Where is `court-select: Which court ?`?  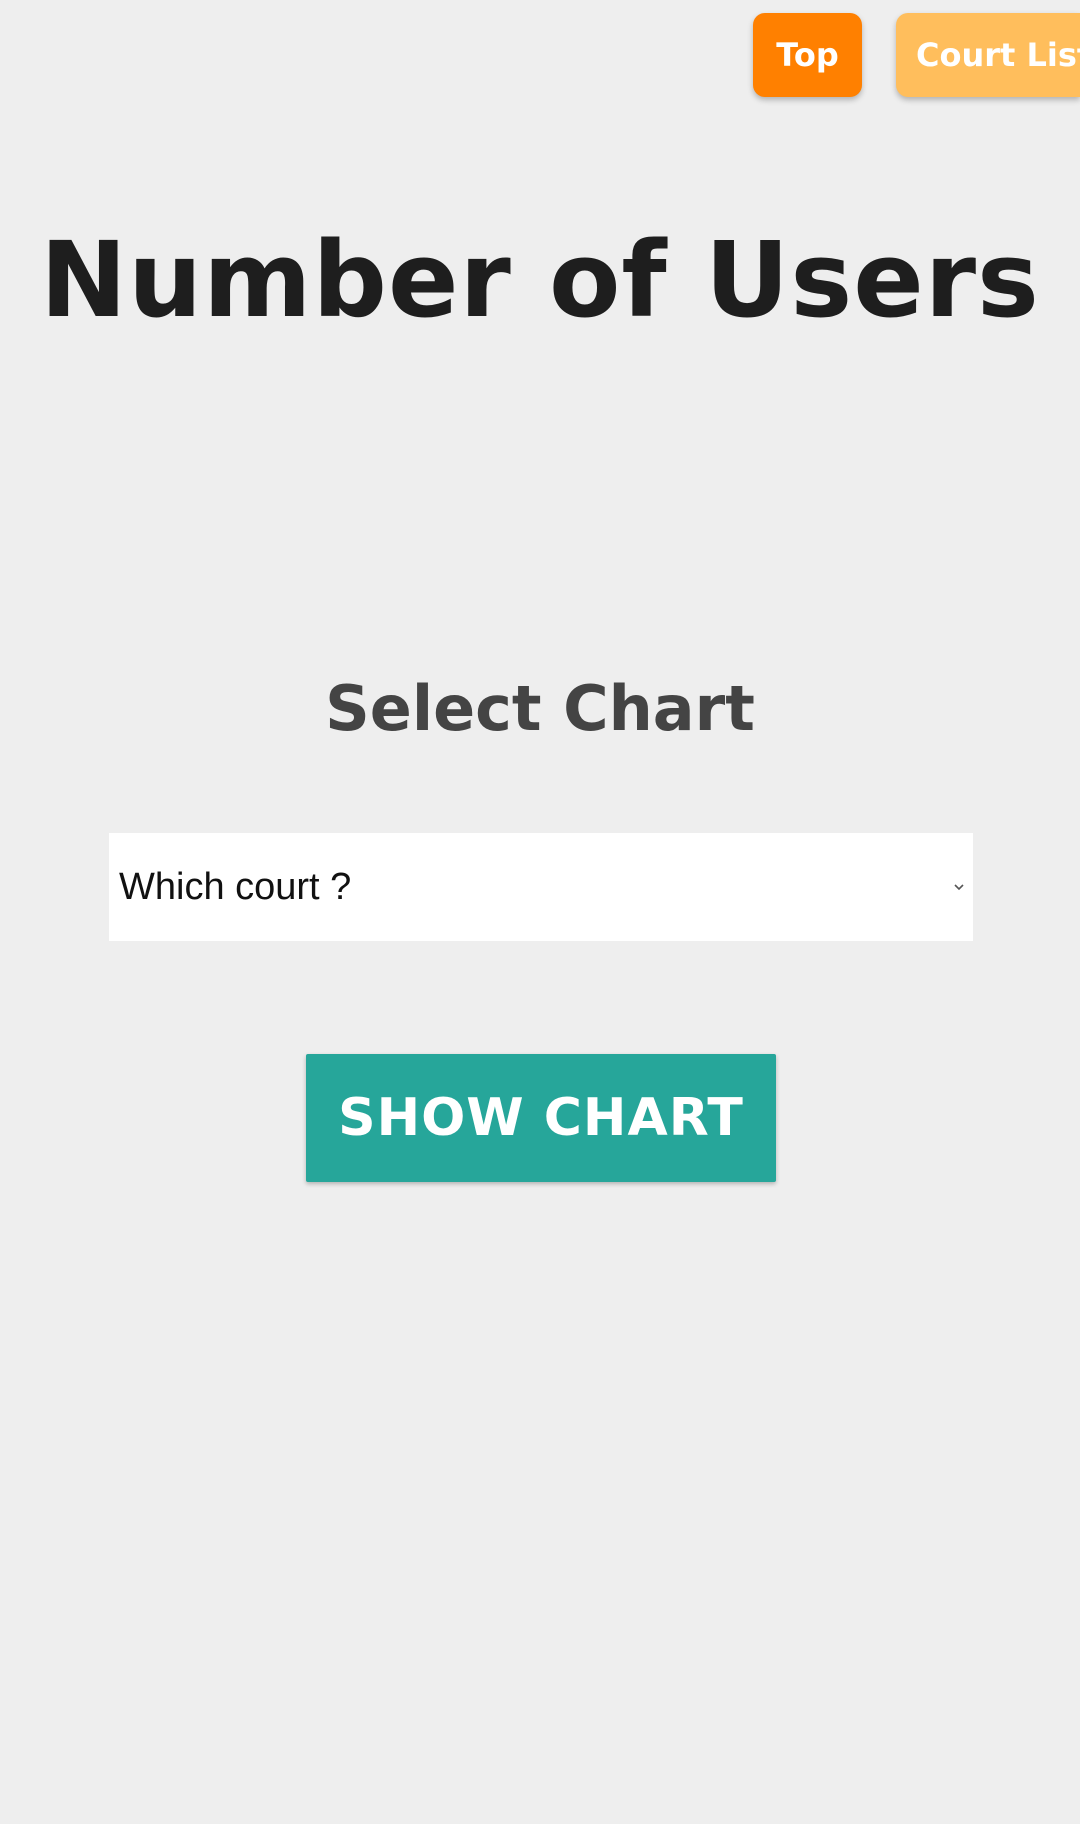 court-select: Which court ? is located at coordinates (541, 887).